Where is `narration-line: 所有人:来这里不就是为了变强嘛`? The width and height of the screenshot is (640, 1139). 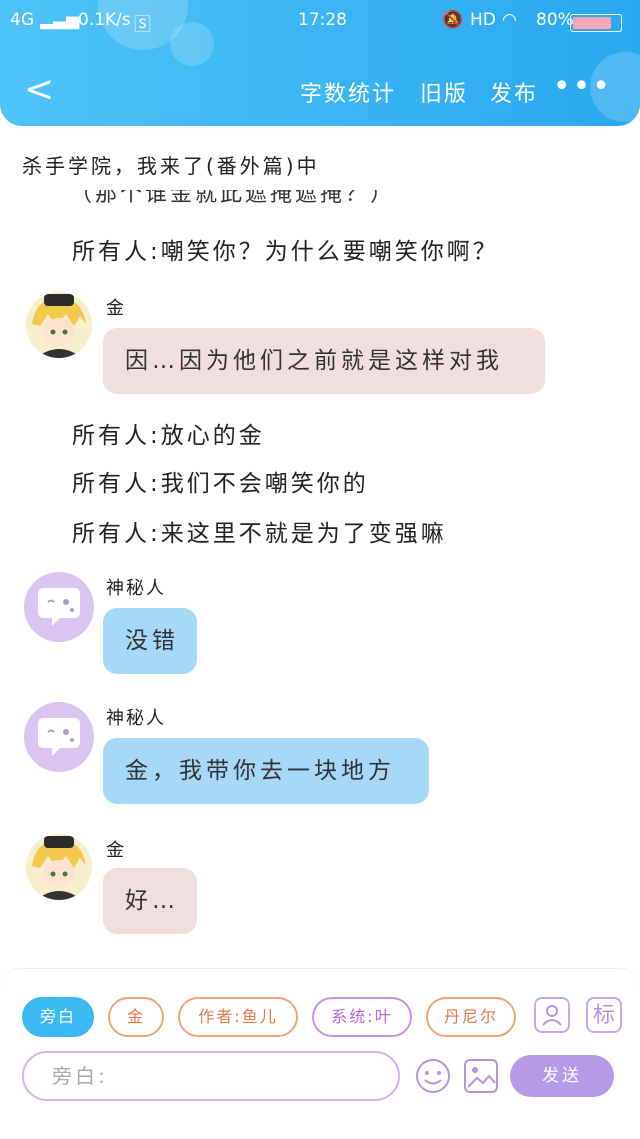 narration-line: 所有人:来这里不就是为了变强嘛 is located at coordinates (259, 534).